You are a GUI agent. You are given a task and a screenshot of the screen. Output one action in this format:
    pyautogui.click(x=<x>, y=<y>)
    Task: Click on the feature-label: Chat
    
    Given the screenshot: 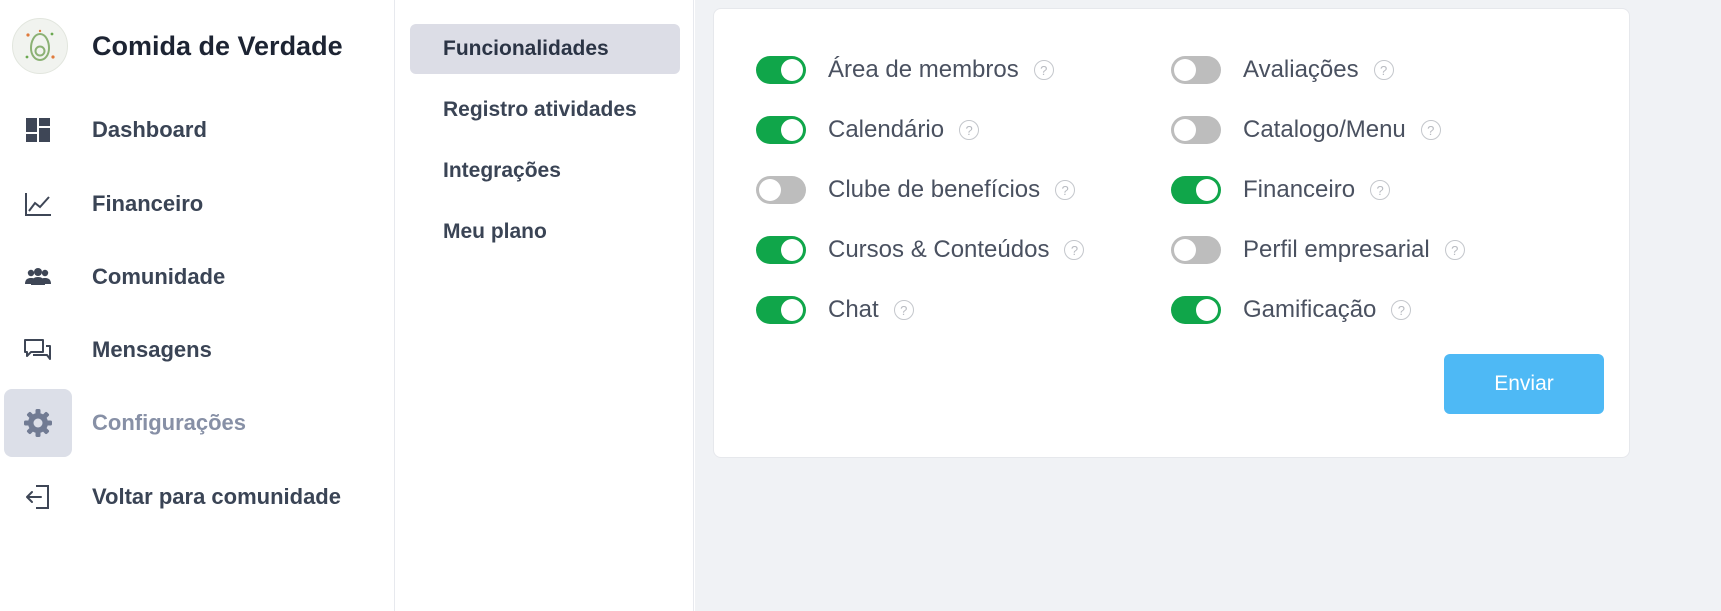 What is the action you would take?
    pyautogui.click(x=853, y=309)
    